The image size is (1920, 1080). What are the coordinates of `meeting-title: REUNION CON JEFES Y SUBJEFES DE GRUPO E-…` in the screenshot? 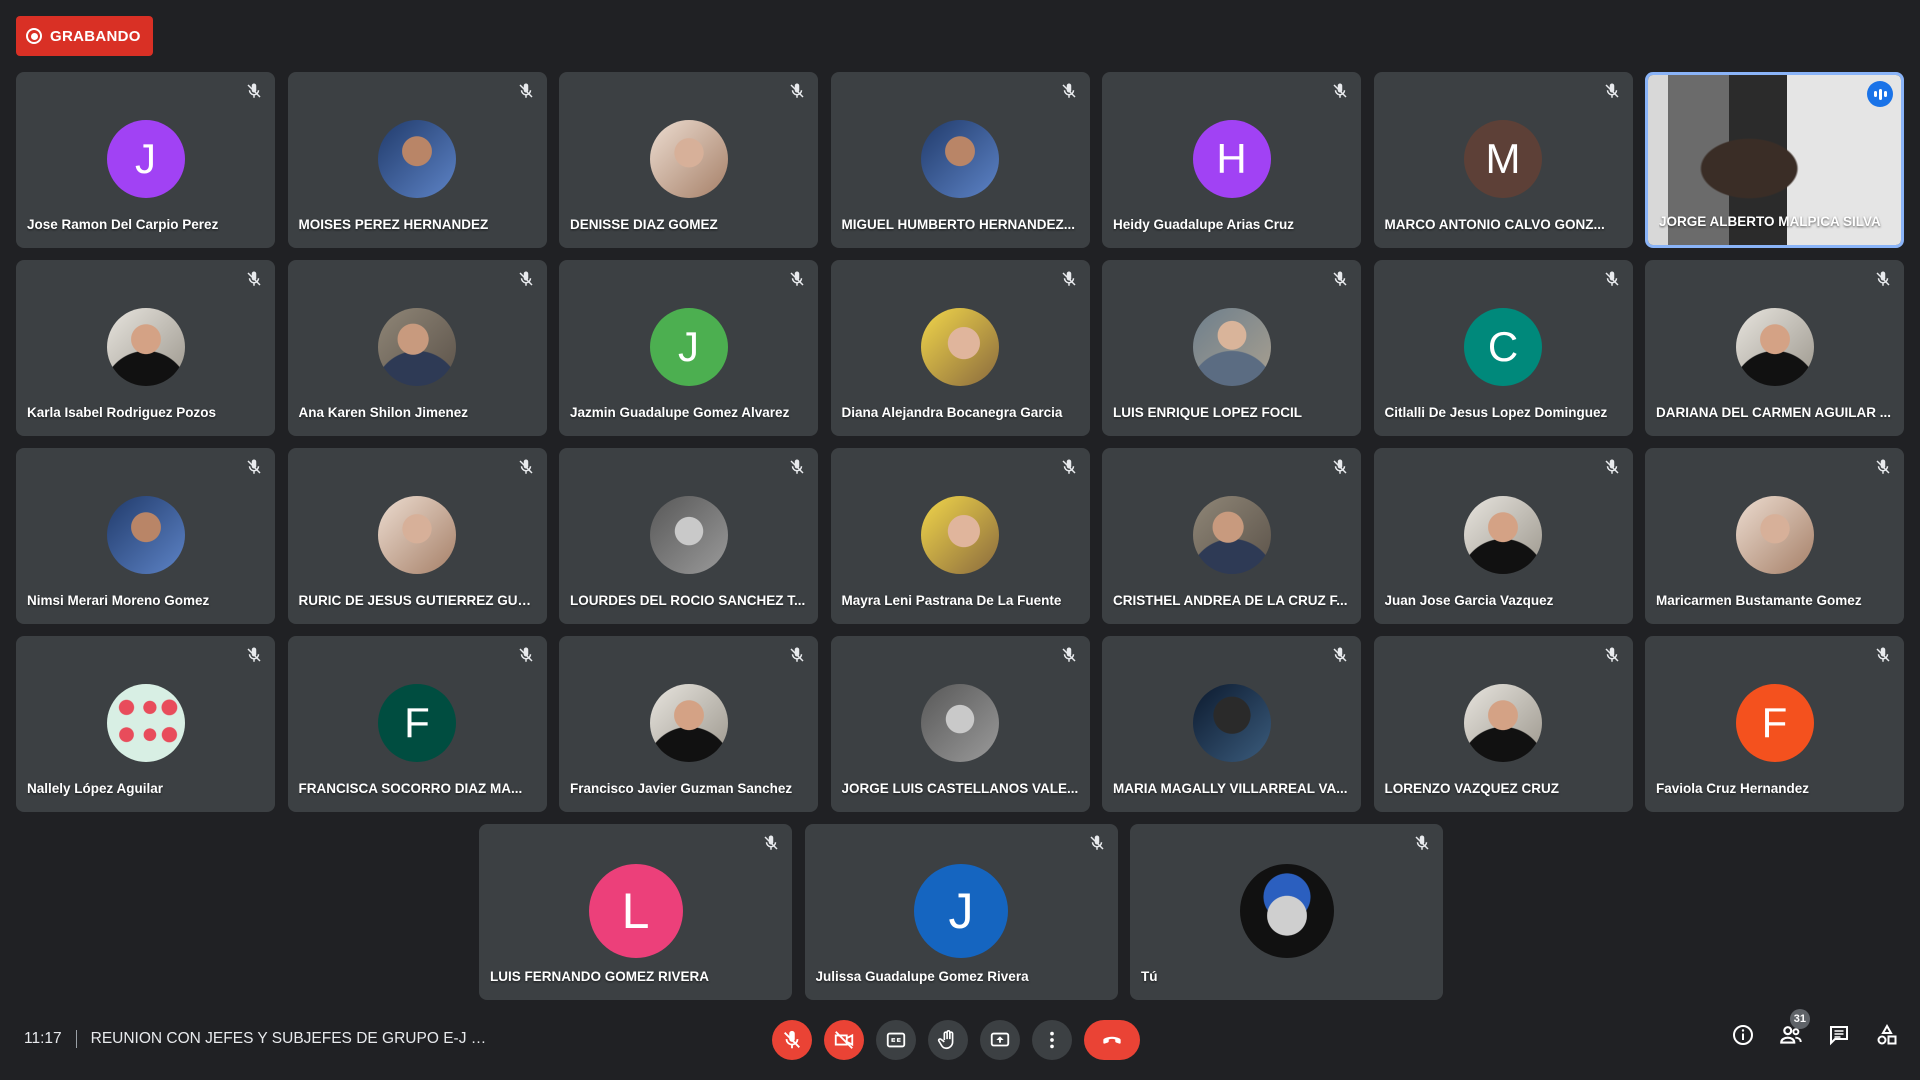 It's located at (291, 1039).